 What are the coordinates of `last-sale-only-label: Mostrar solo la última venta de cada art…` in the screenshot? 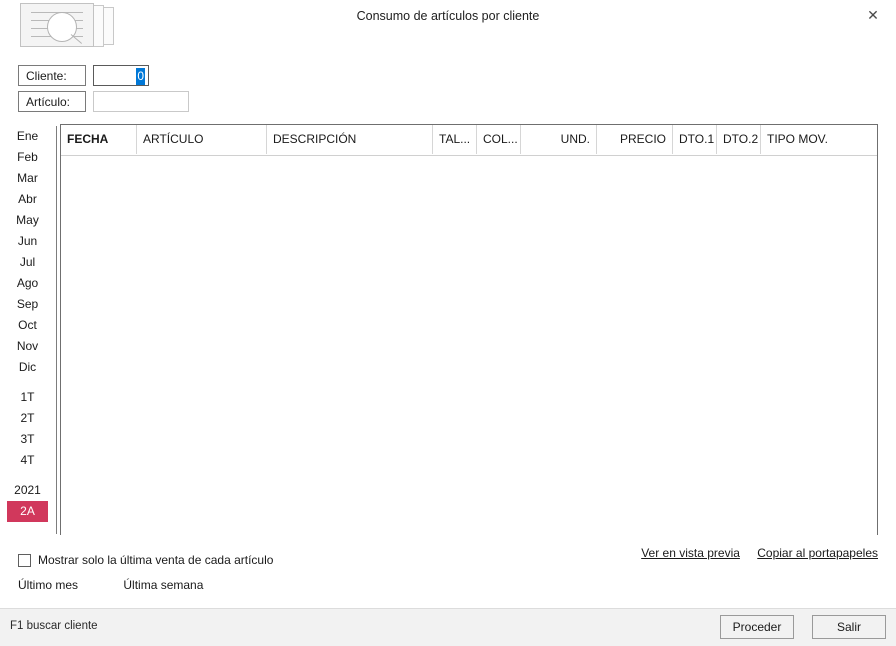 It's located at (156, 560).